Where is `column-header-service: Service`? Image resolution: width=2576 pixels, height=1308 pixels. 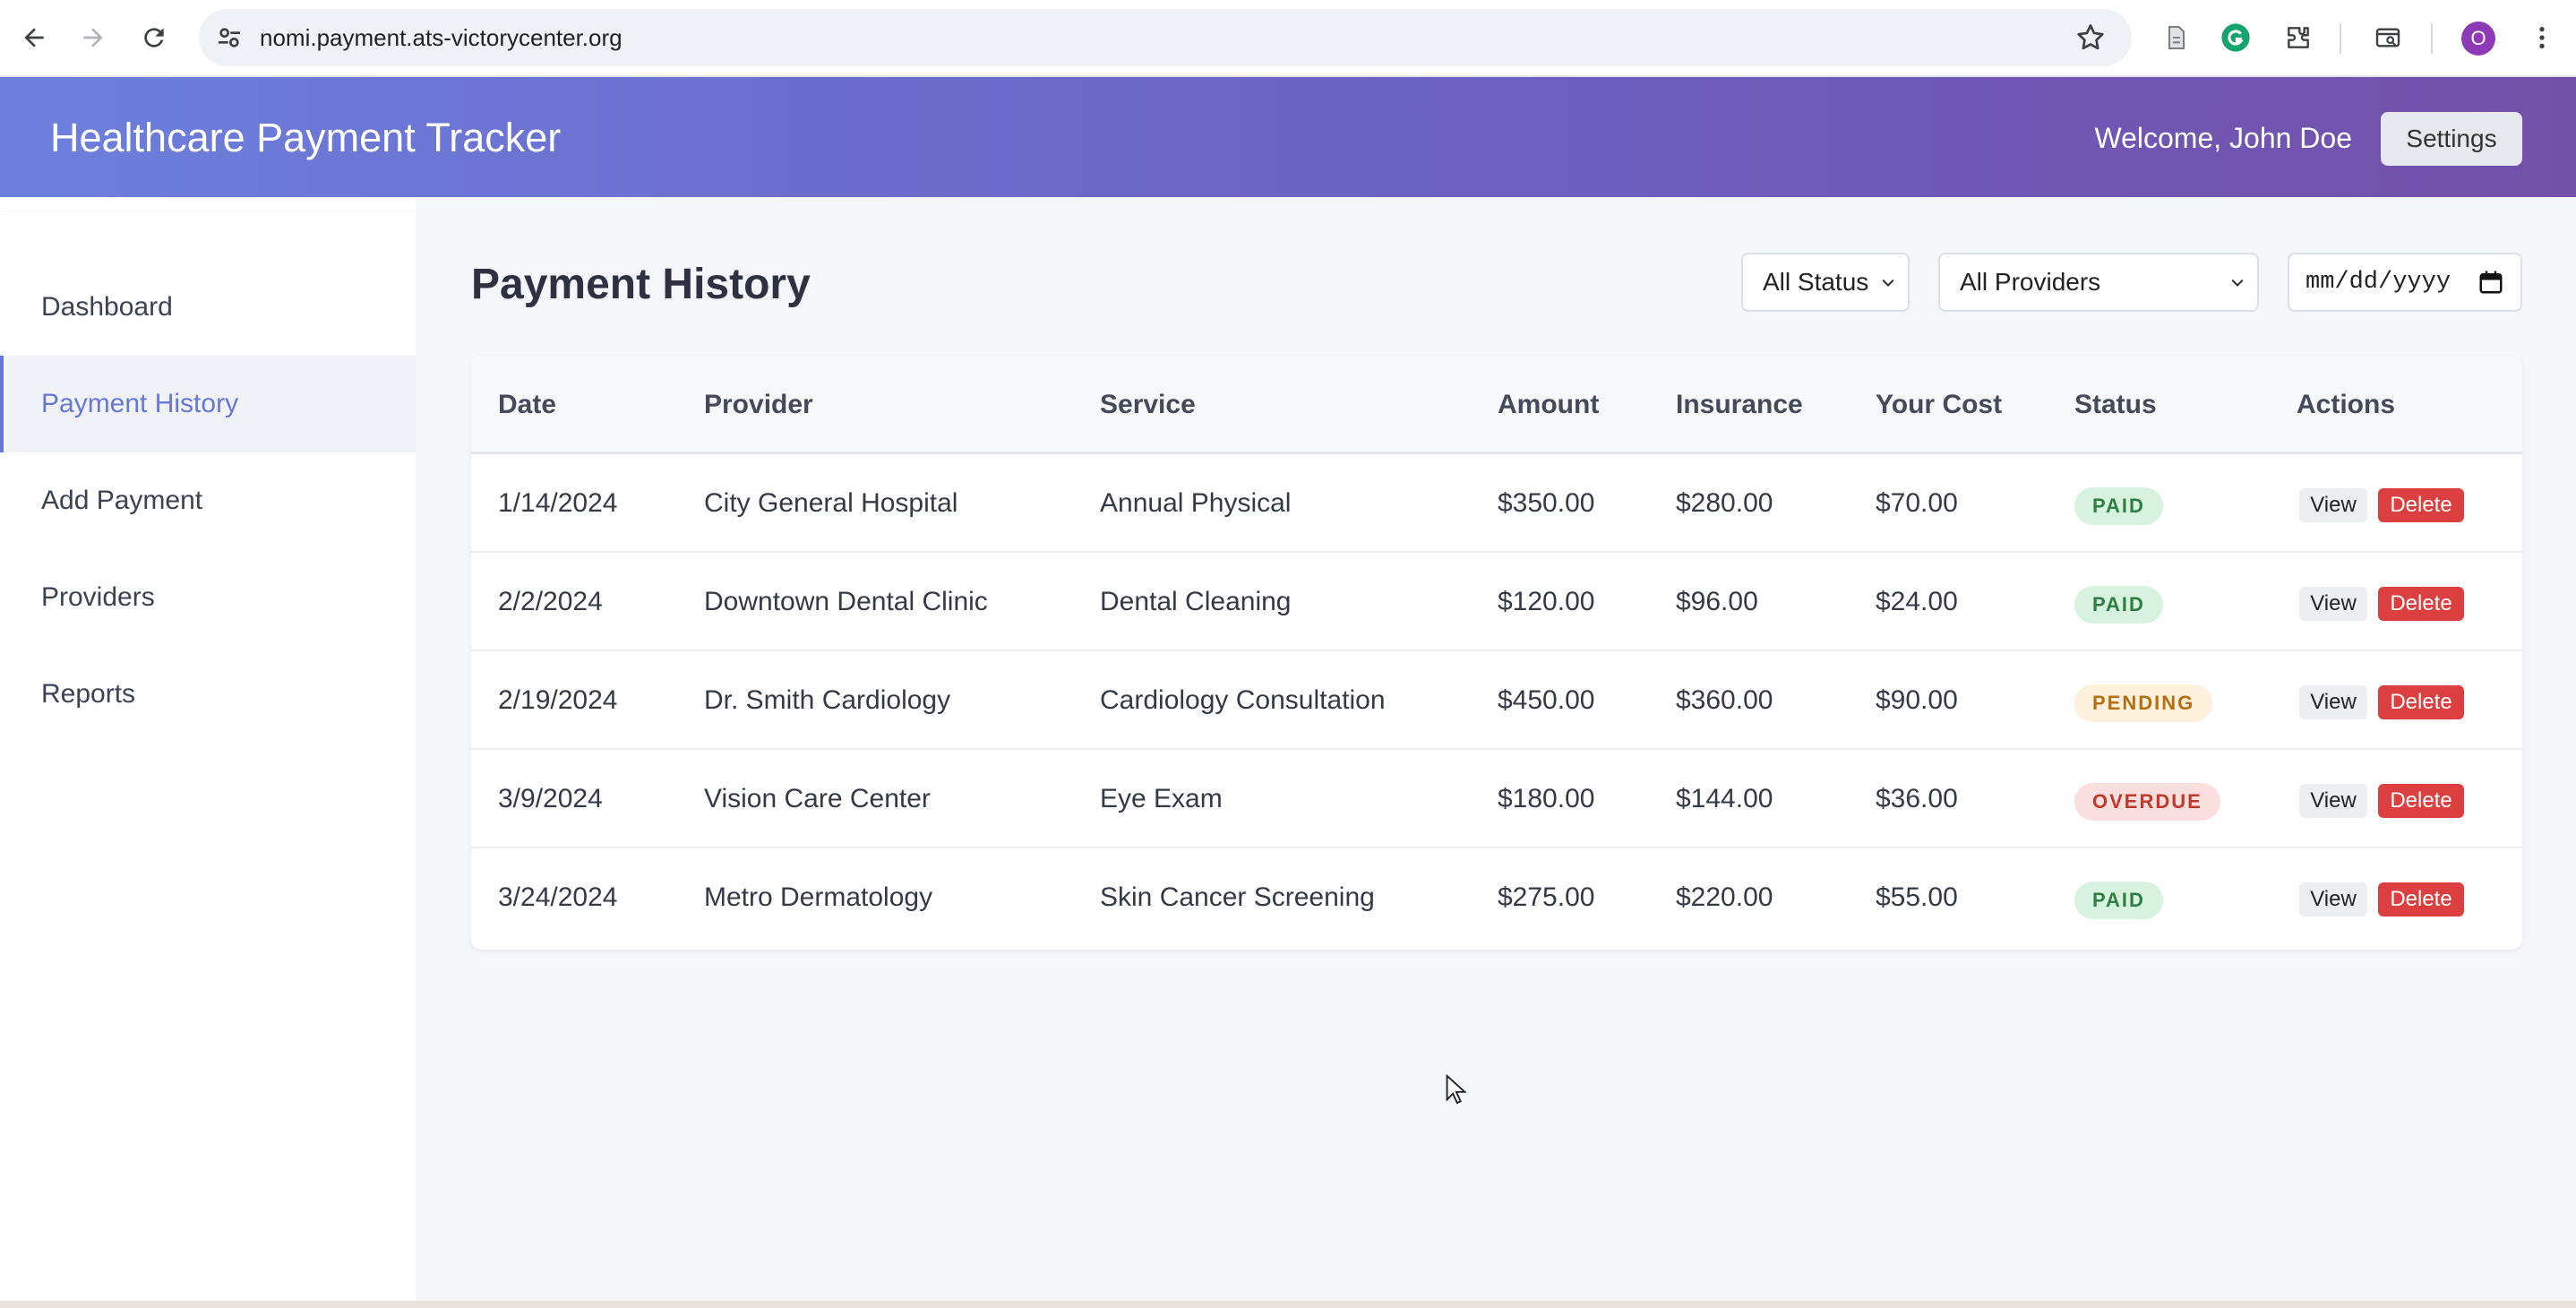
column-header-service: Service is located at coordinates (1148, 405).